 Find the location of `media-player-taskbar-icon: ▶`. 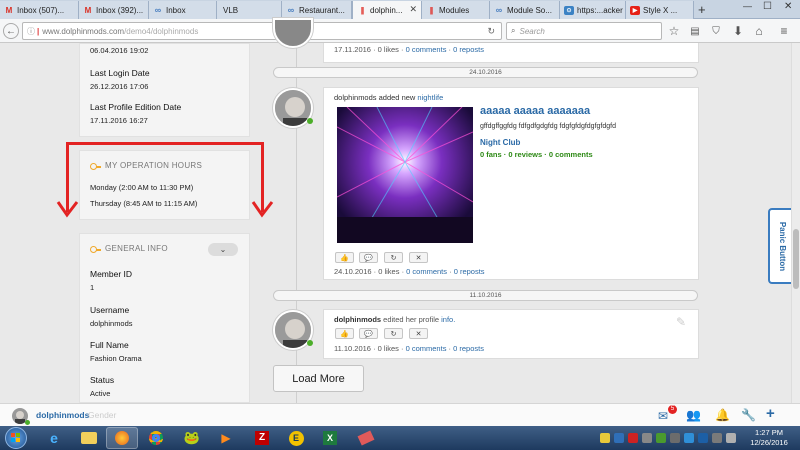

media-player-taskbar-icon: ▶ is located at coordinates (226, 438).